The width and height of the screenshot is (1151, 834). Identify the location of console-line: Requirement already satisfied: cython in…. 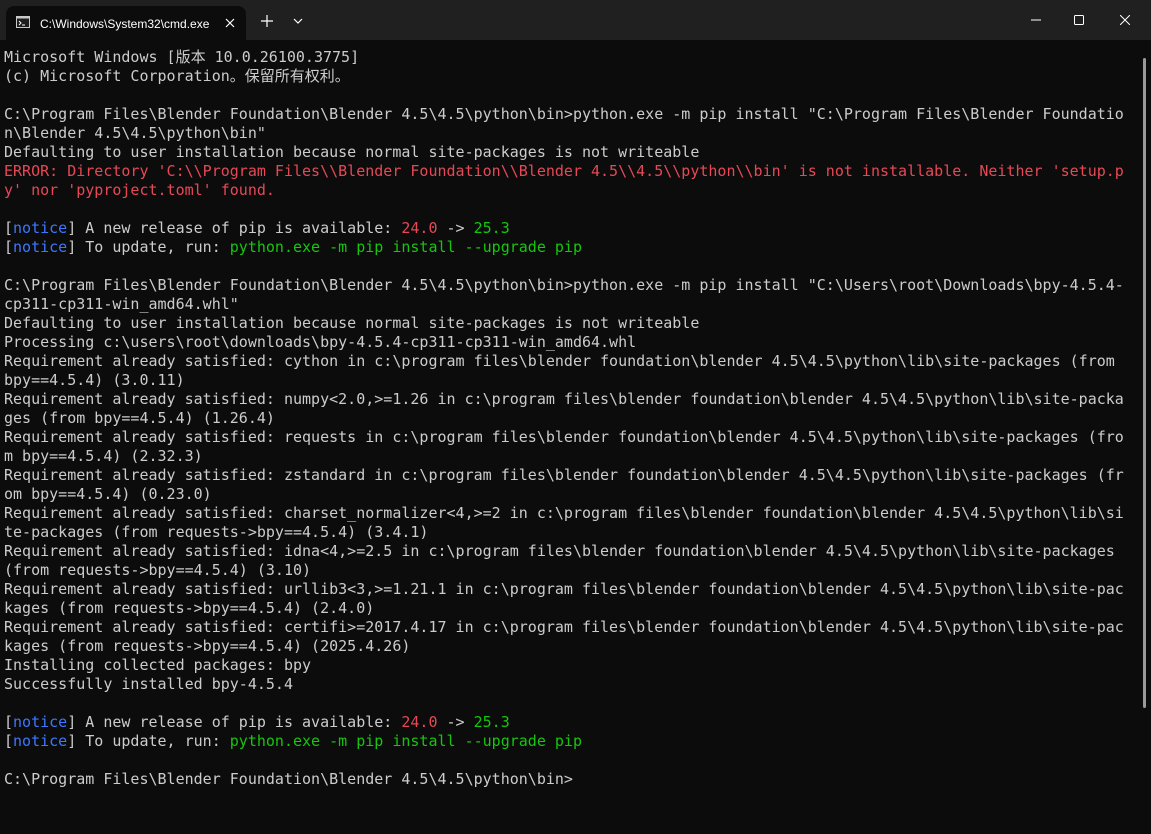
(559, 361).